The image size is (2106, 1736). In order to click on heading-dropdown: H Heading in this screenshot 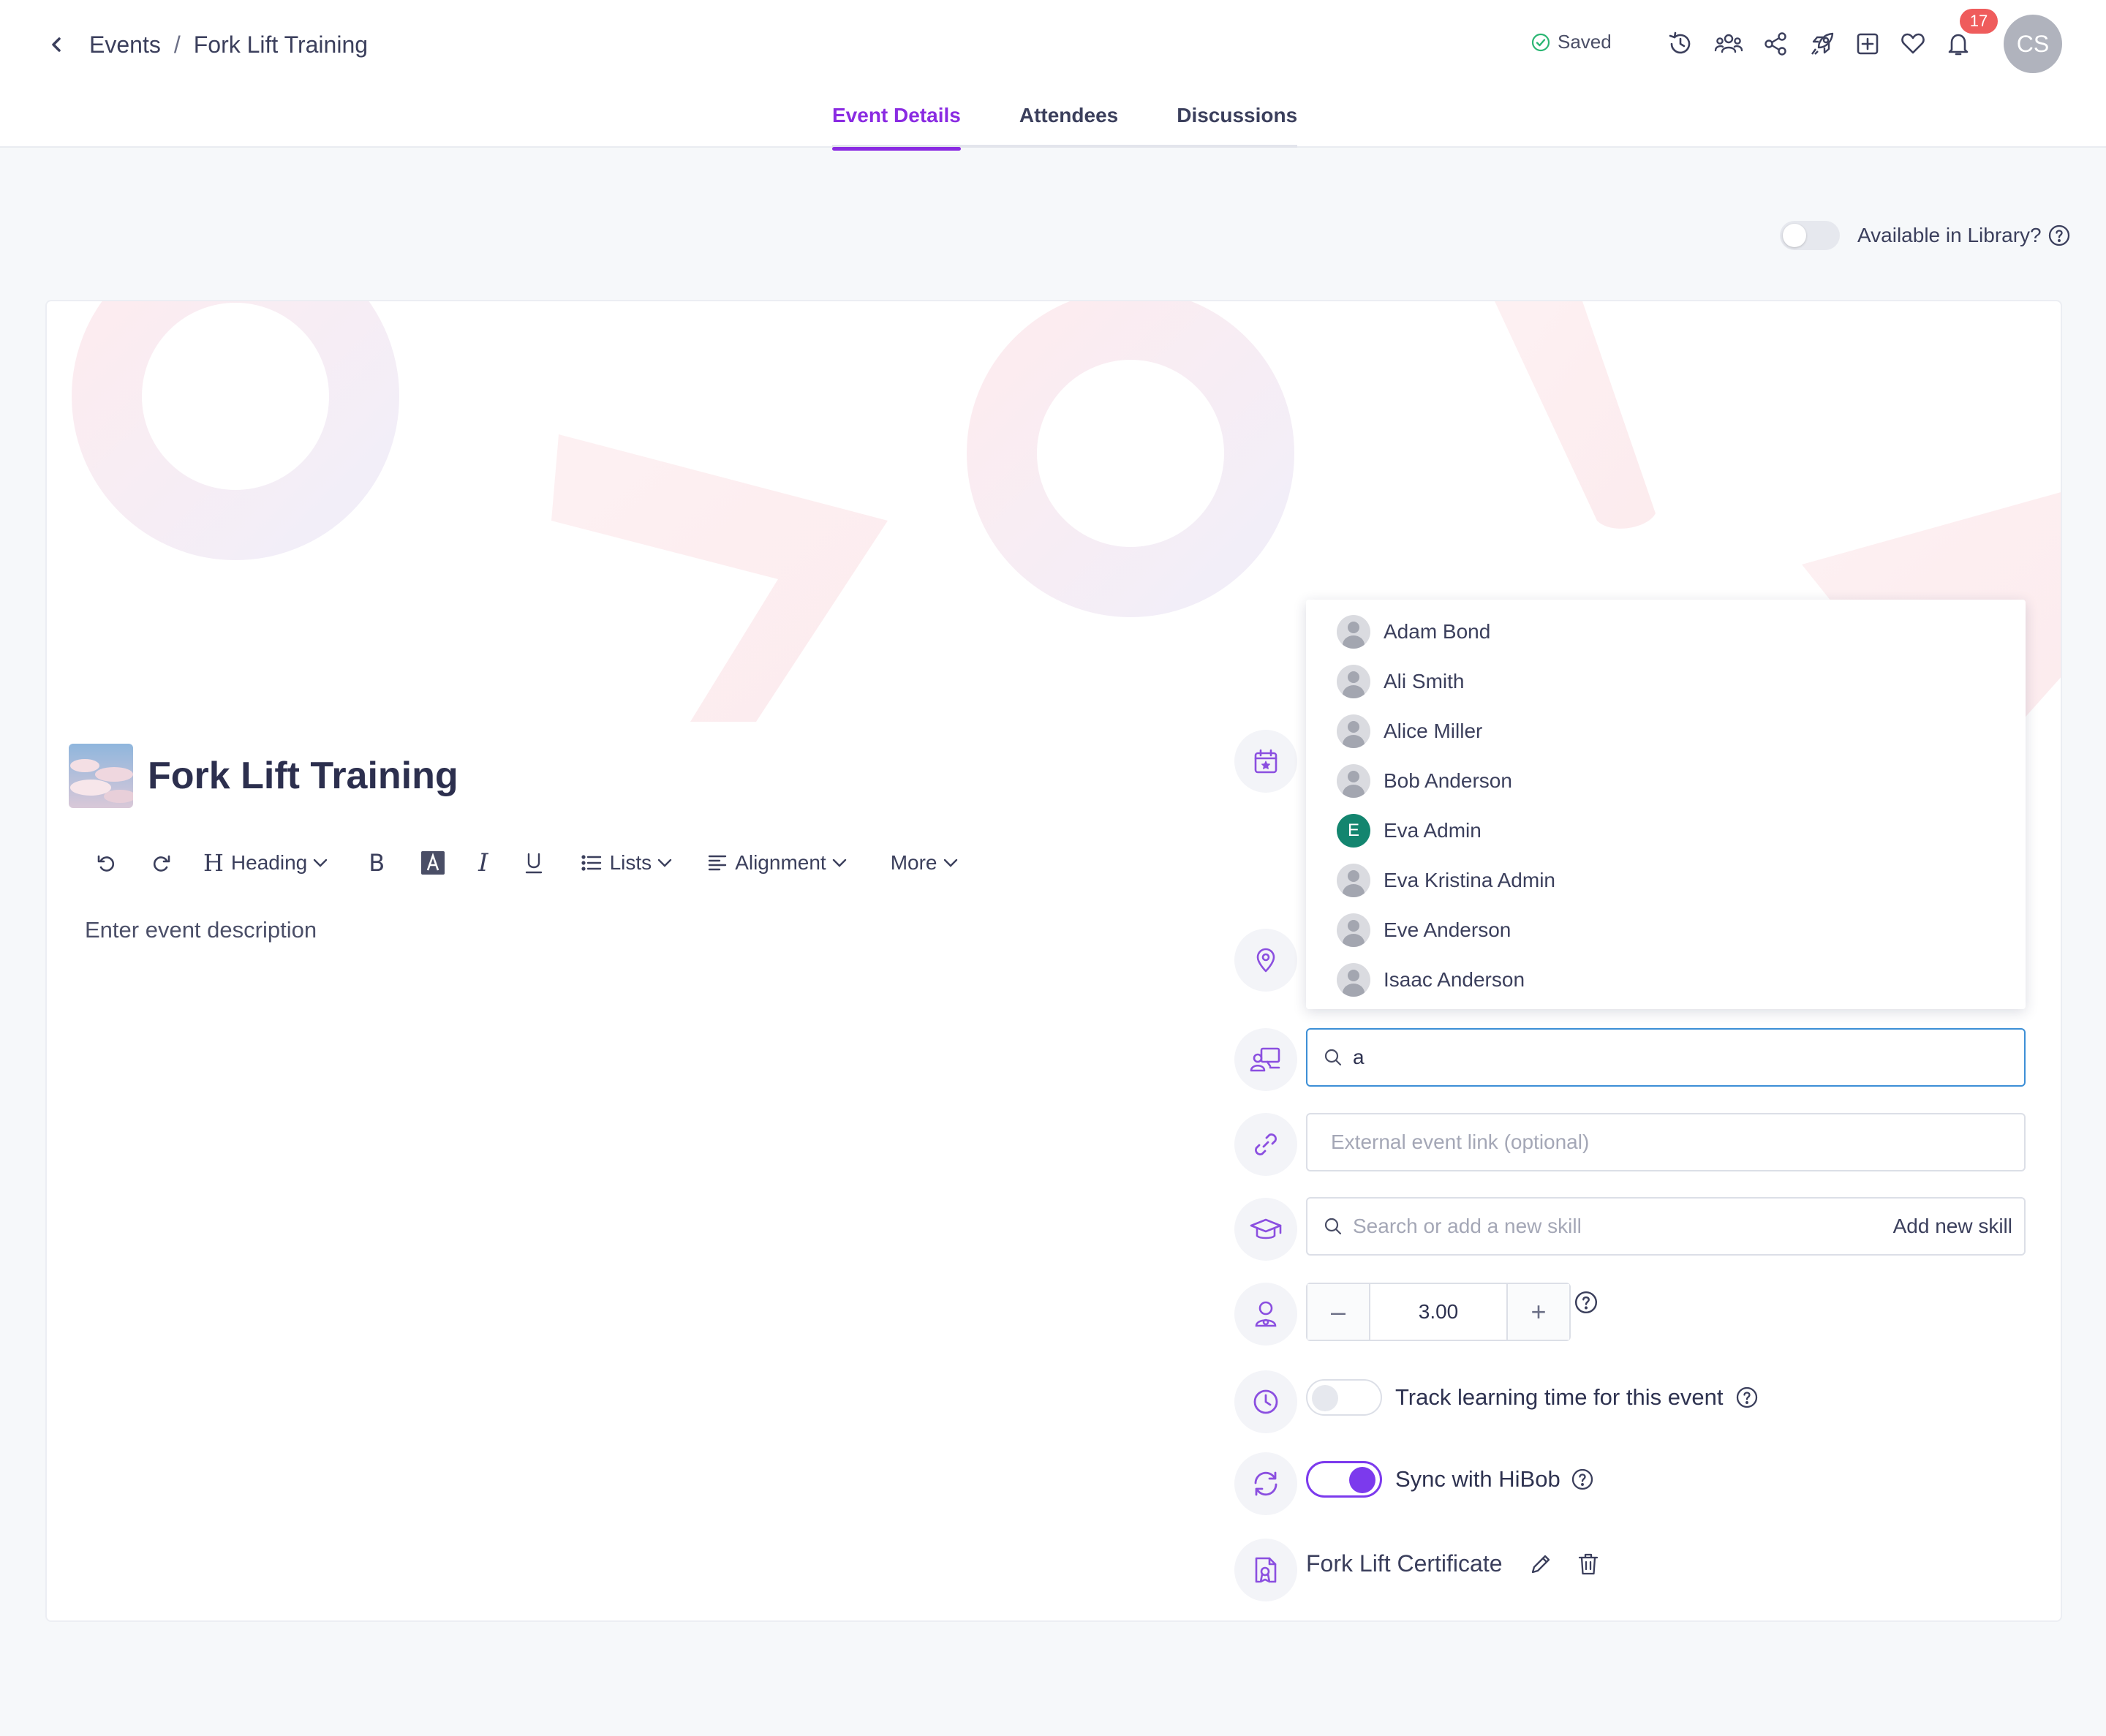, I will do `click(266, 863)`.